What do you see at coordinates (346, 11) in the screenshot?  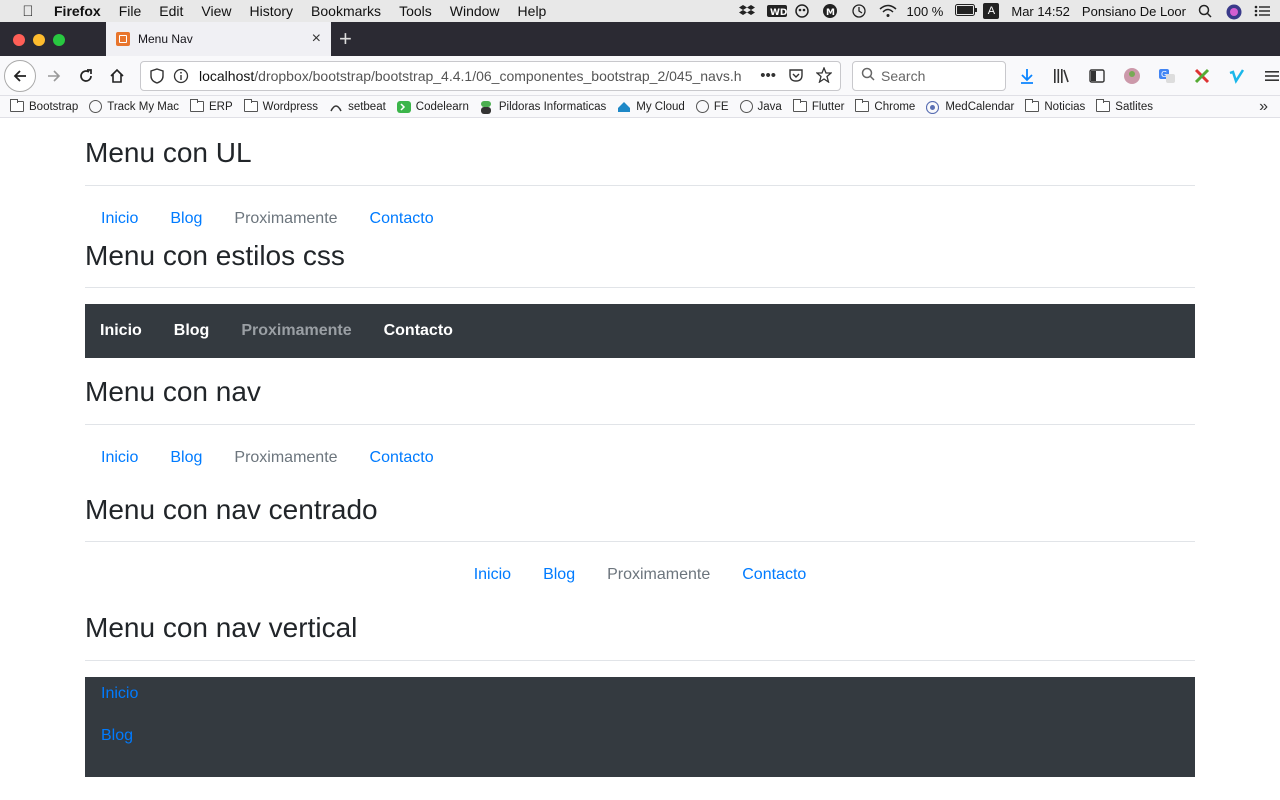 I see `menu-bookmarks: Bookmarks` at bounding box center [346, 11].